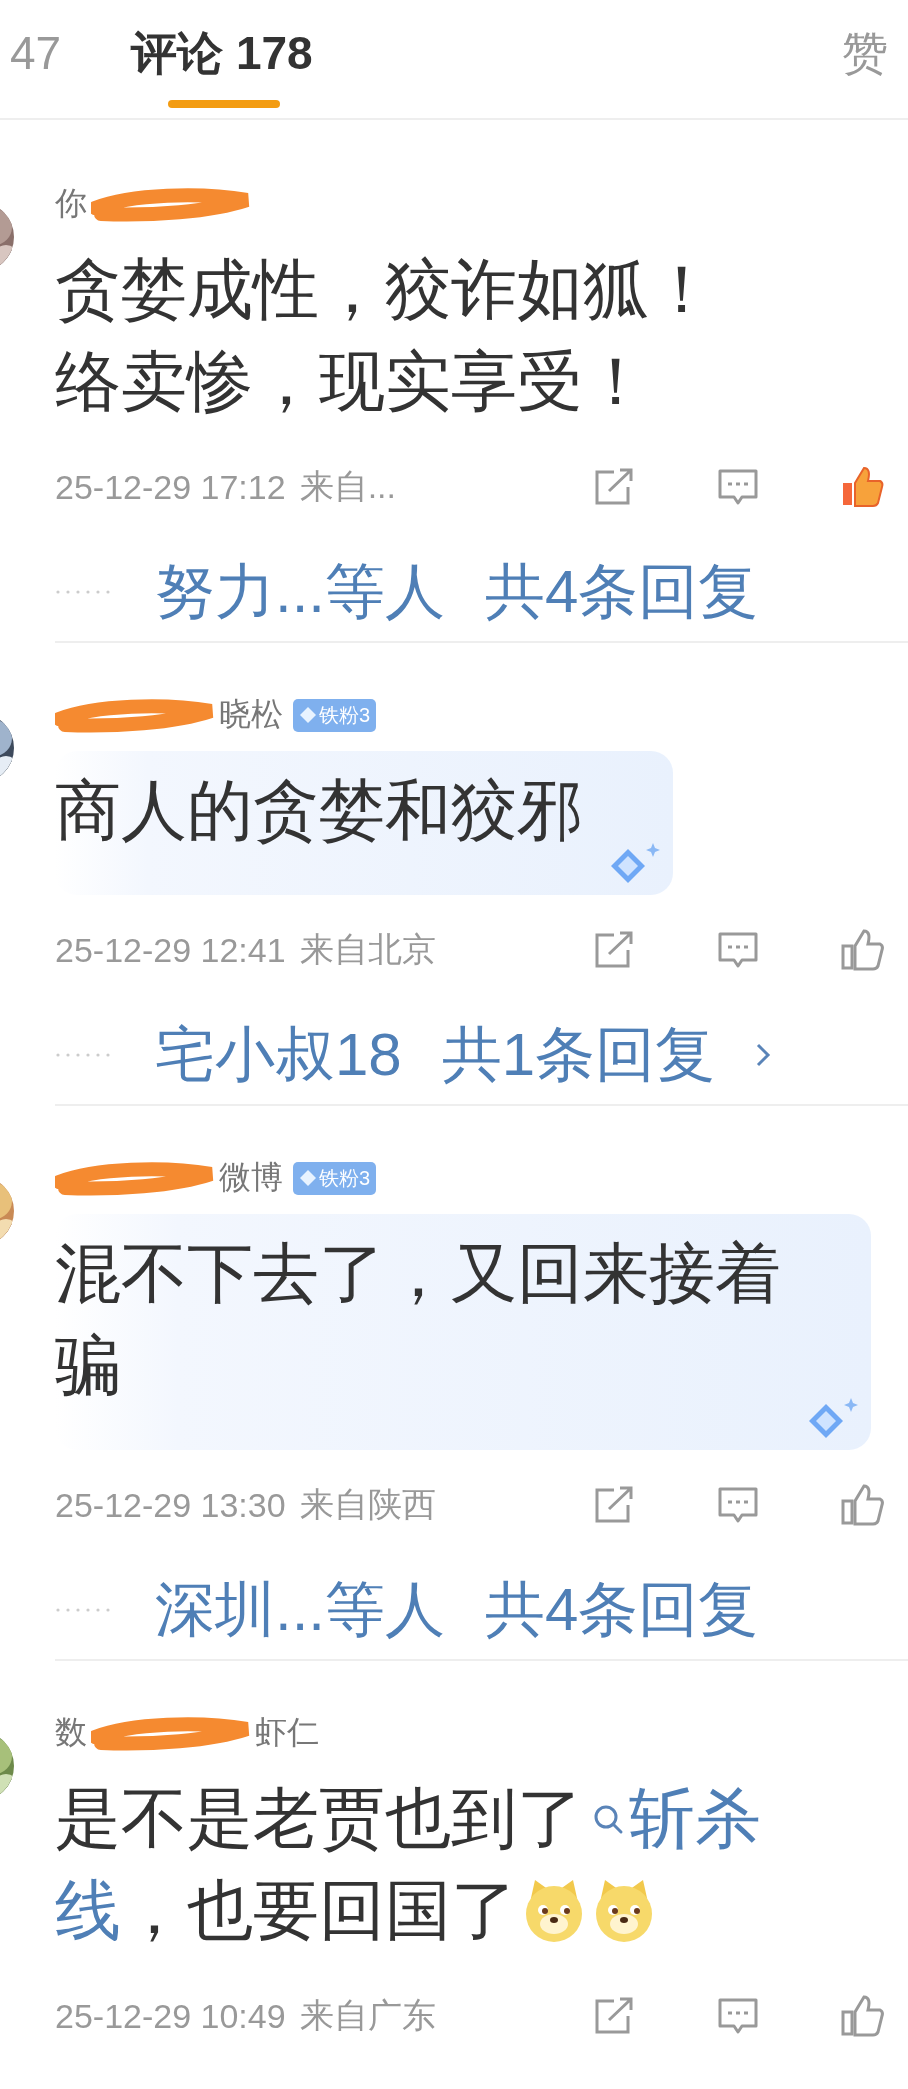 This screenshot has height=2089, width=908. I want to click on comment-text: 骗, so click(88, 1365).